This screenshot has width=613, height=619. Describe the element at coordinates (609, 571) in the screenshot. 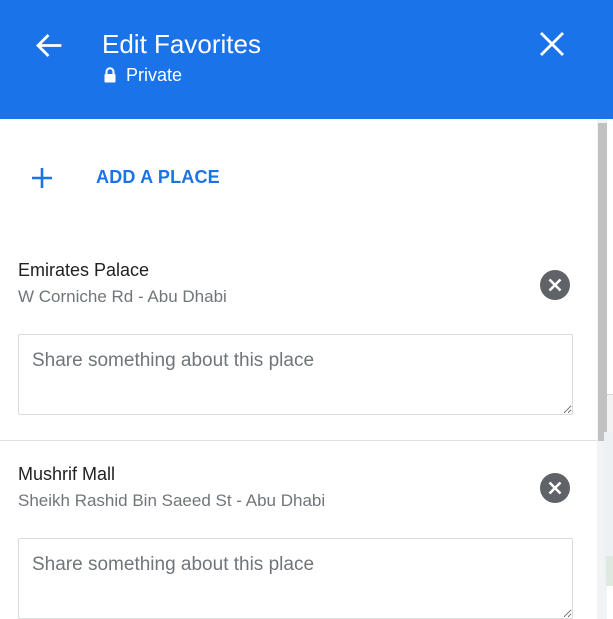

I see `map-edge-block` at that location.